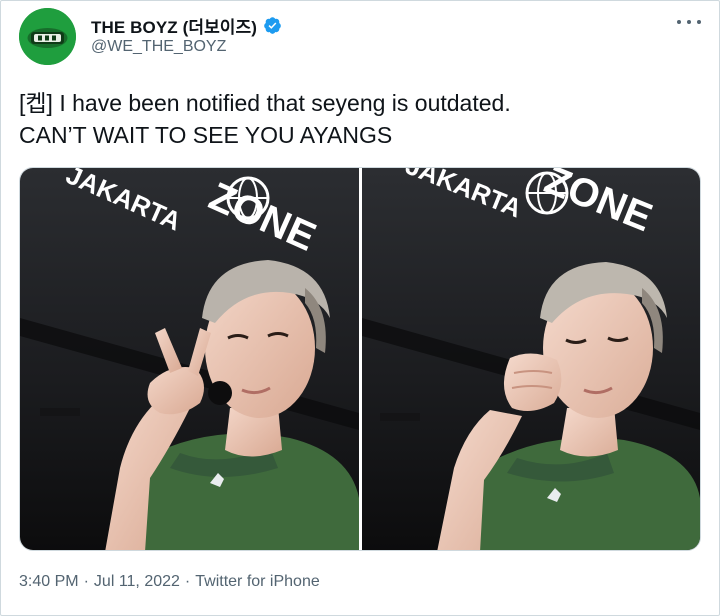  What do you see at coordinates (158, 47) in the screenshot?
I see `author-handle: @WE_THE_BOYZ` at bounding box center [158, 47].